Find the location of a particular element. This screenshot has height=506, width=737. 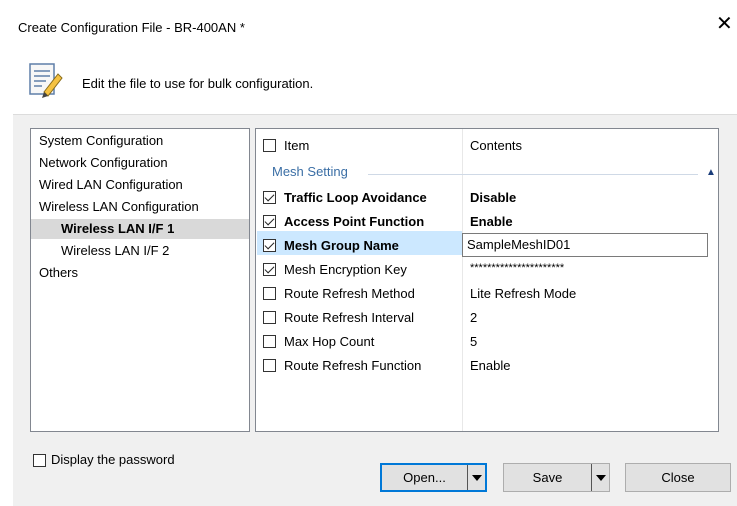

save-dropdown-arrow is located at coordinates (600, 477).